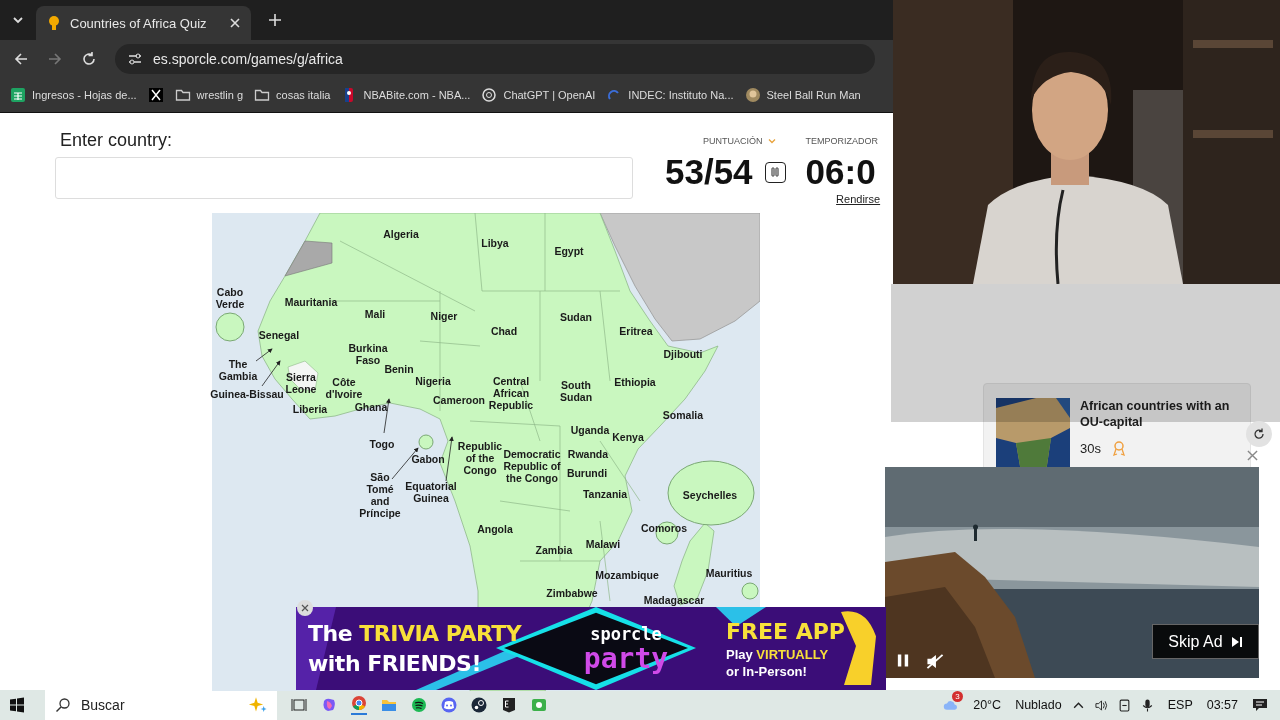 This screenshot has width=1280, height=720. I want to click on country-label: Zimbabwe, so click(572, 593).